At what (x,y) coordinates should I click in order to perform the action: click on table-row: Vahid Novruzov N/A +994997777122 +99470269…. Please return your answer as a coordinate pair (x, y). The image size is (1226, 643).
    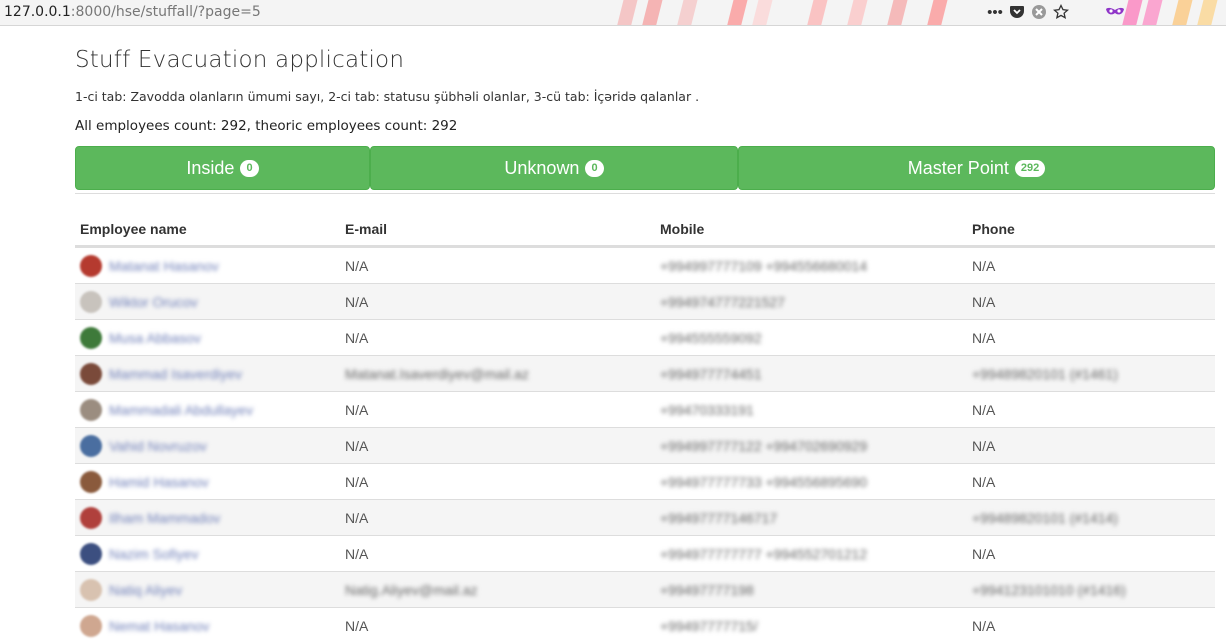
    Looking at the image, I should click on (645, 445).